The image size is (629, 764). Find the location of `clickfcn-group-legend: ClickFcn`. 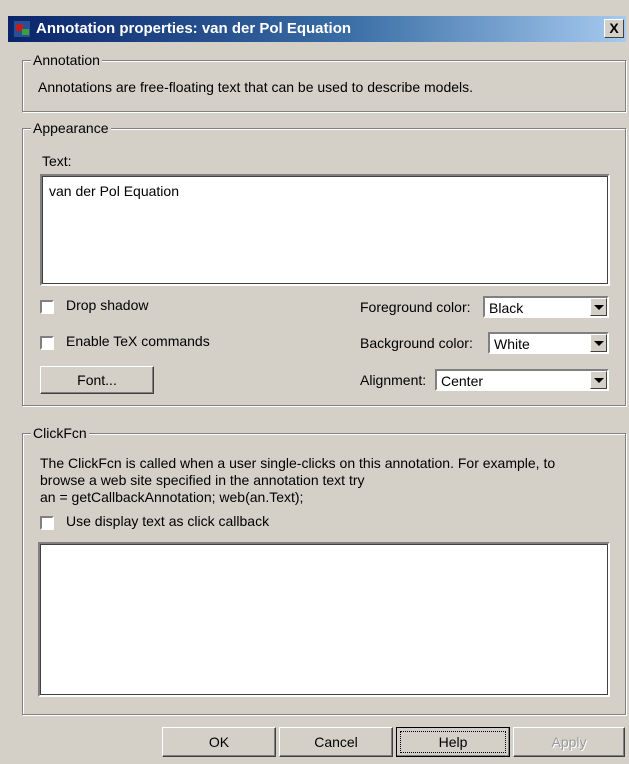

clickfcn-group-legend: ClickFcn is located at coordinates (60, 433).